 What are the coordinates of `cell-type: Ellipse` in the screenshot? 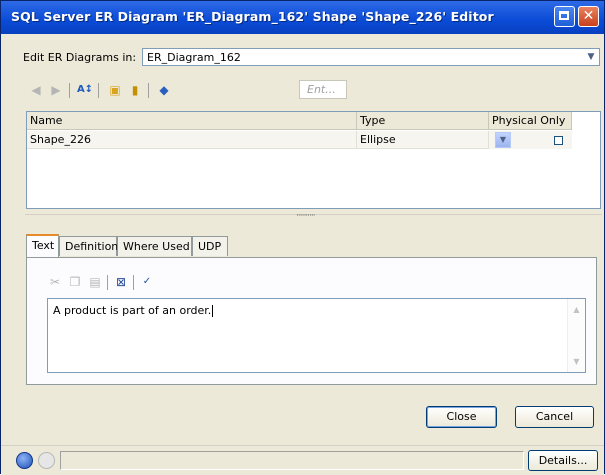 It's located at (423, 140).